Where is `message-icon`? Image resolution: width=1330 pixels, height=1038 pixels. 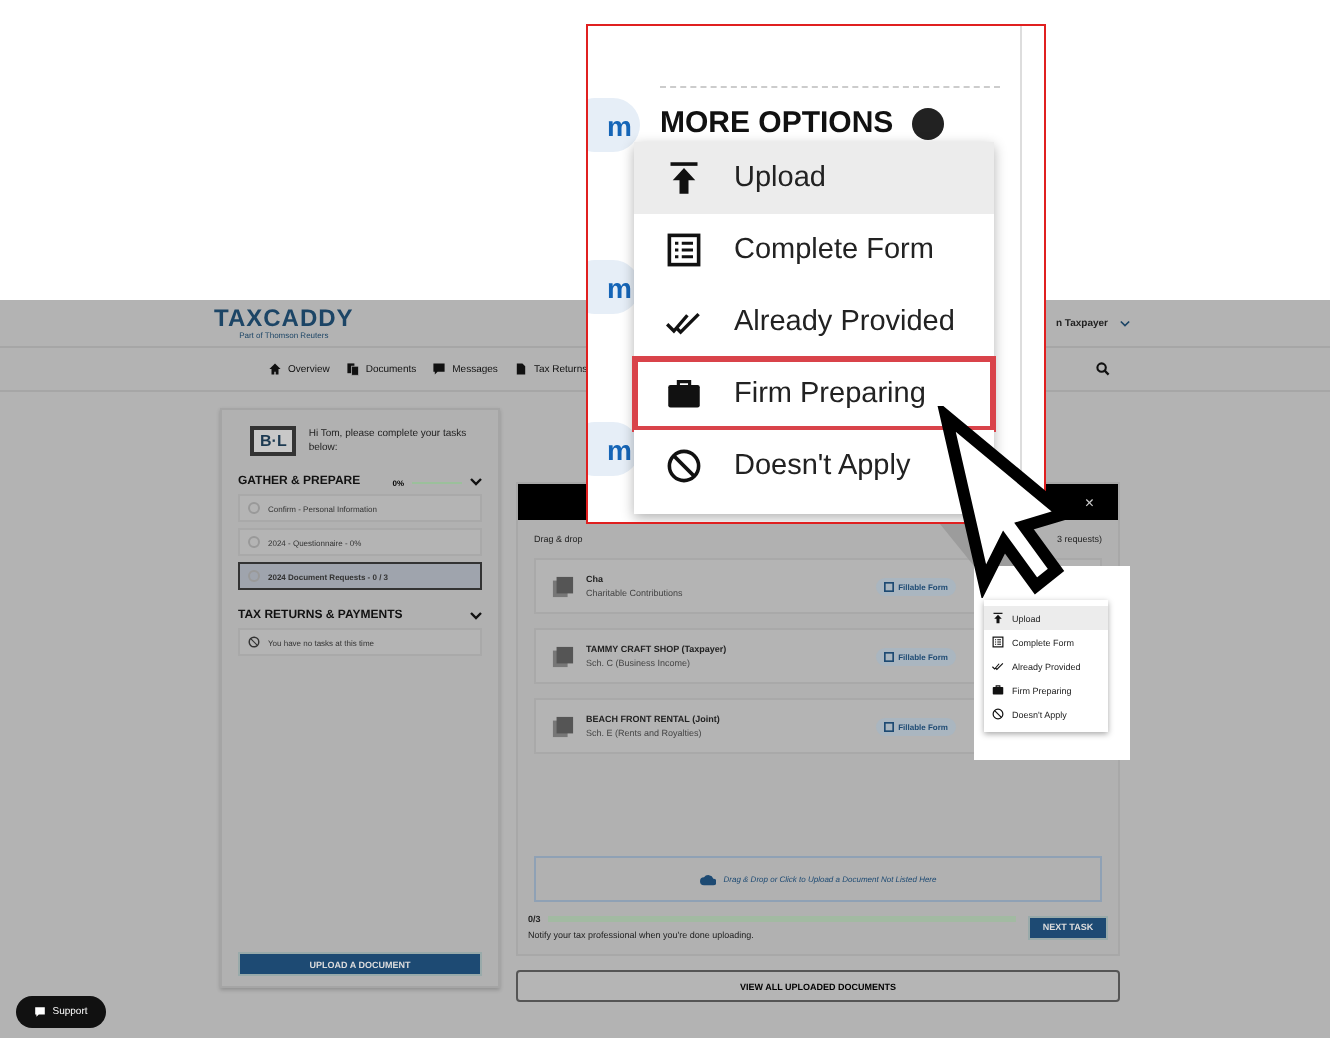
message-icon is located at coordinates (439, 369).